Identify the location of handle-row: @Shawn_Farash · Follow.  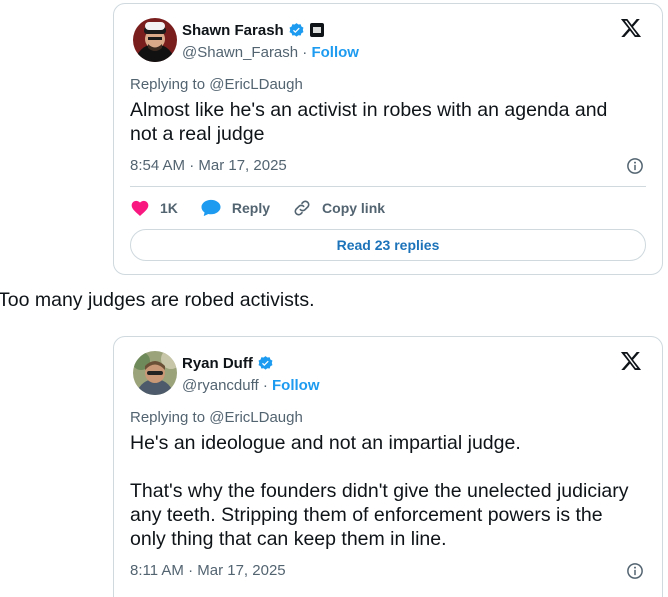
(270, 53).